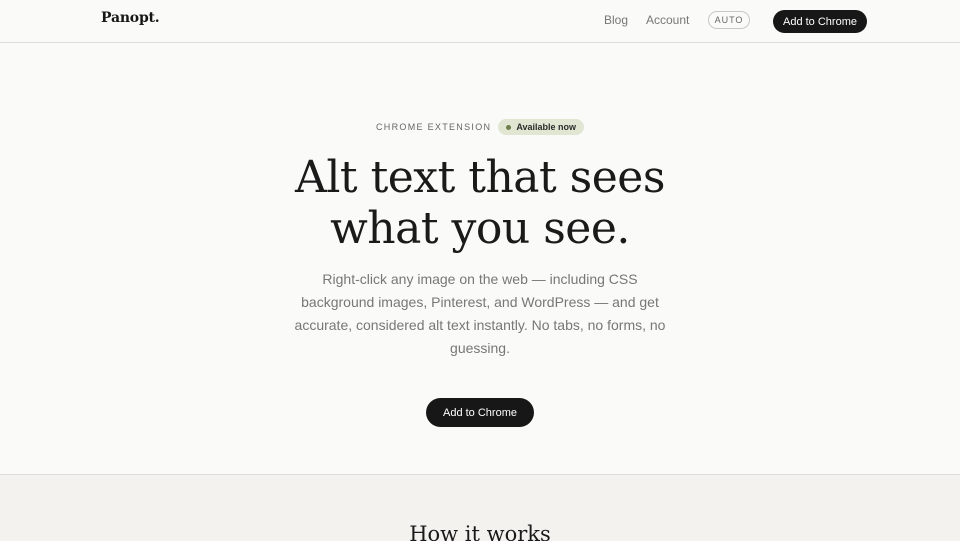 The width and height of the screenshot is (960, 541). Describe the element at coordinates (434, 127) in the screenshot. I see `eyebrow-label: CHROME EXTENSION` at that location.